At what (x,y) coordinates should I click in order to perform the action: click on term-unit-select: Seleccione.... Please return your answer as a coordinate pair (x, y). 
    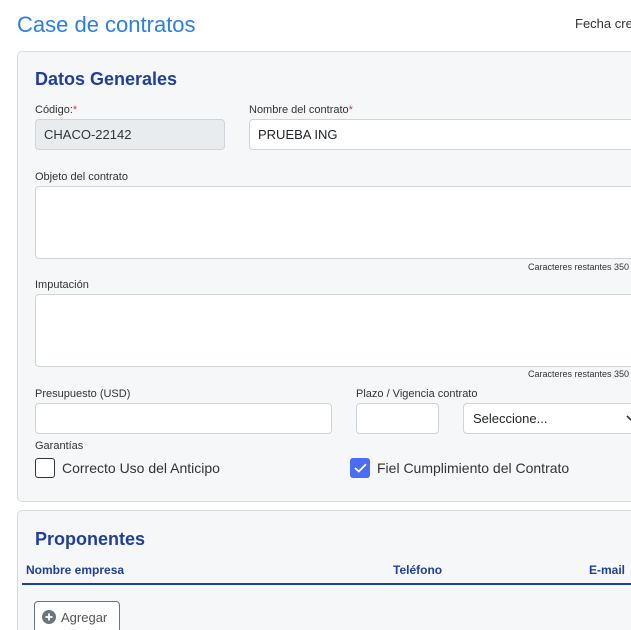
    Looking at the image, I should click on (547, 418).